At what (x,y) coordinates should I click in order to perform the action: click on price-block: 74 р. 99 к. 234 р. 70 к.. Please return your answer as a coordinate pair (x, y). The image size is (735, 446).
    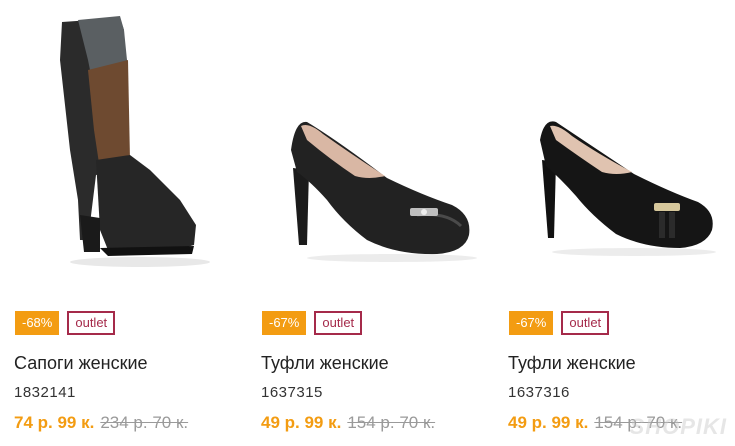
    Looking at the image, I should click on (101, 423).